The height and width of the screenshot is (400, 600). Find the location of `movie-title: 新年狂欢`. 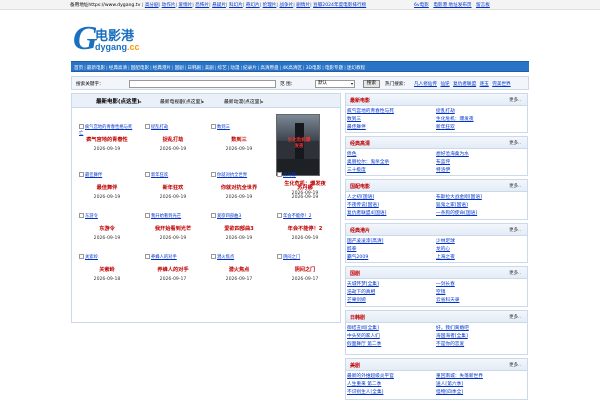

movie-title: 新年狂欢 is located at coordinates (173, 187).